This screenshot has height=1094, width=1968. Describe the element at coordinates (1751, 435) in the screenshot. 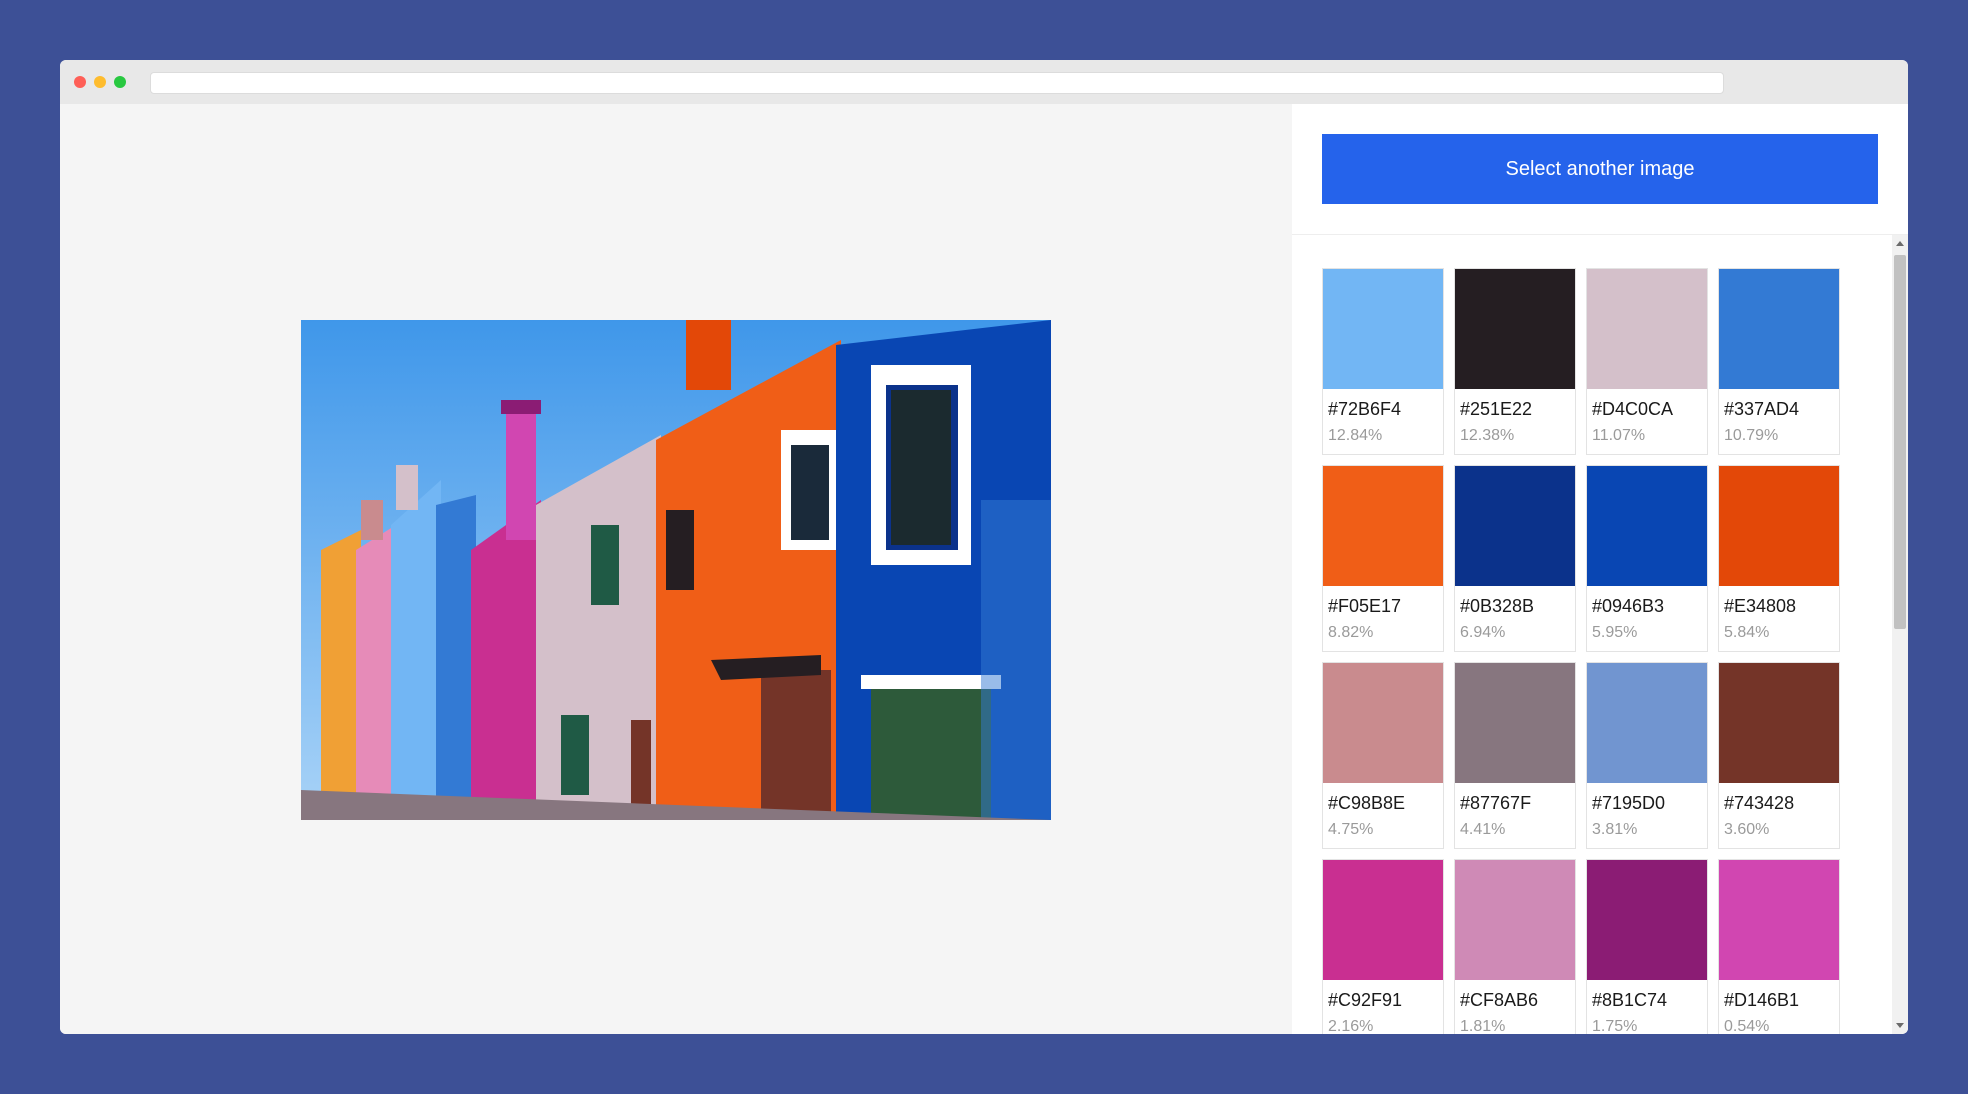

I see `color-percent-label: 10.79%` at that location.